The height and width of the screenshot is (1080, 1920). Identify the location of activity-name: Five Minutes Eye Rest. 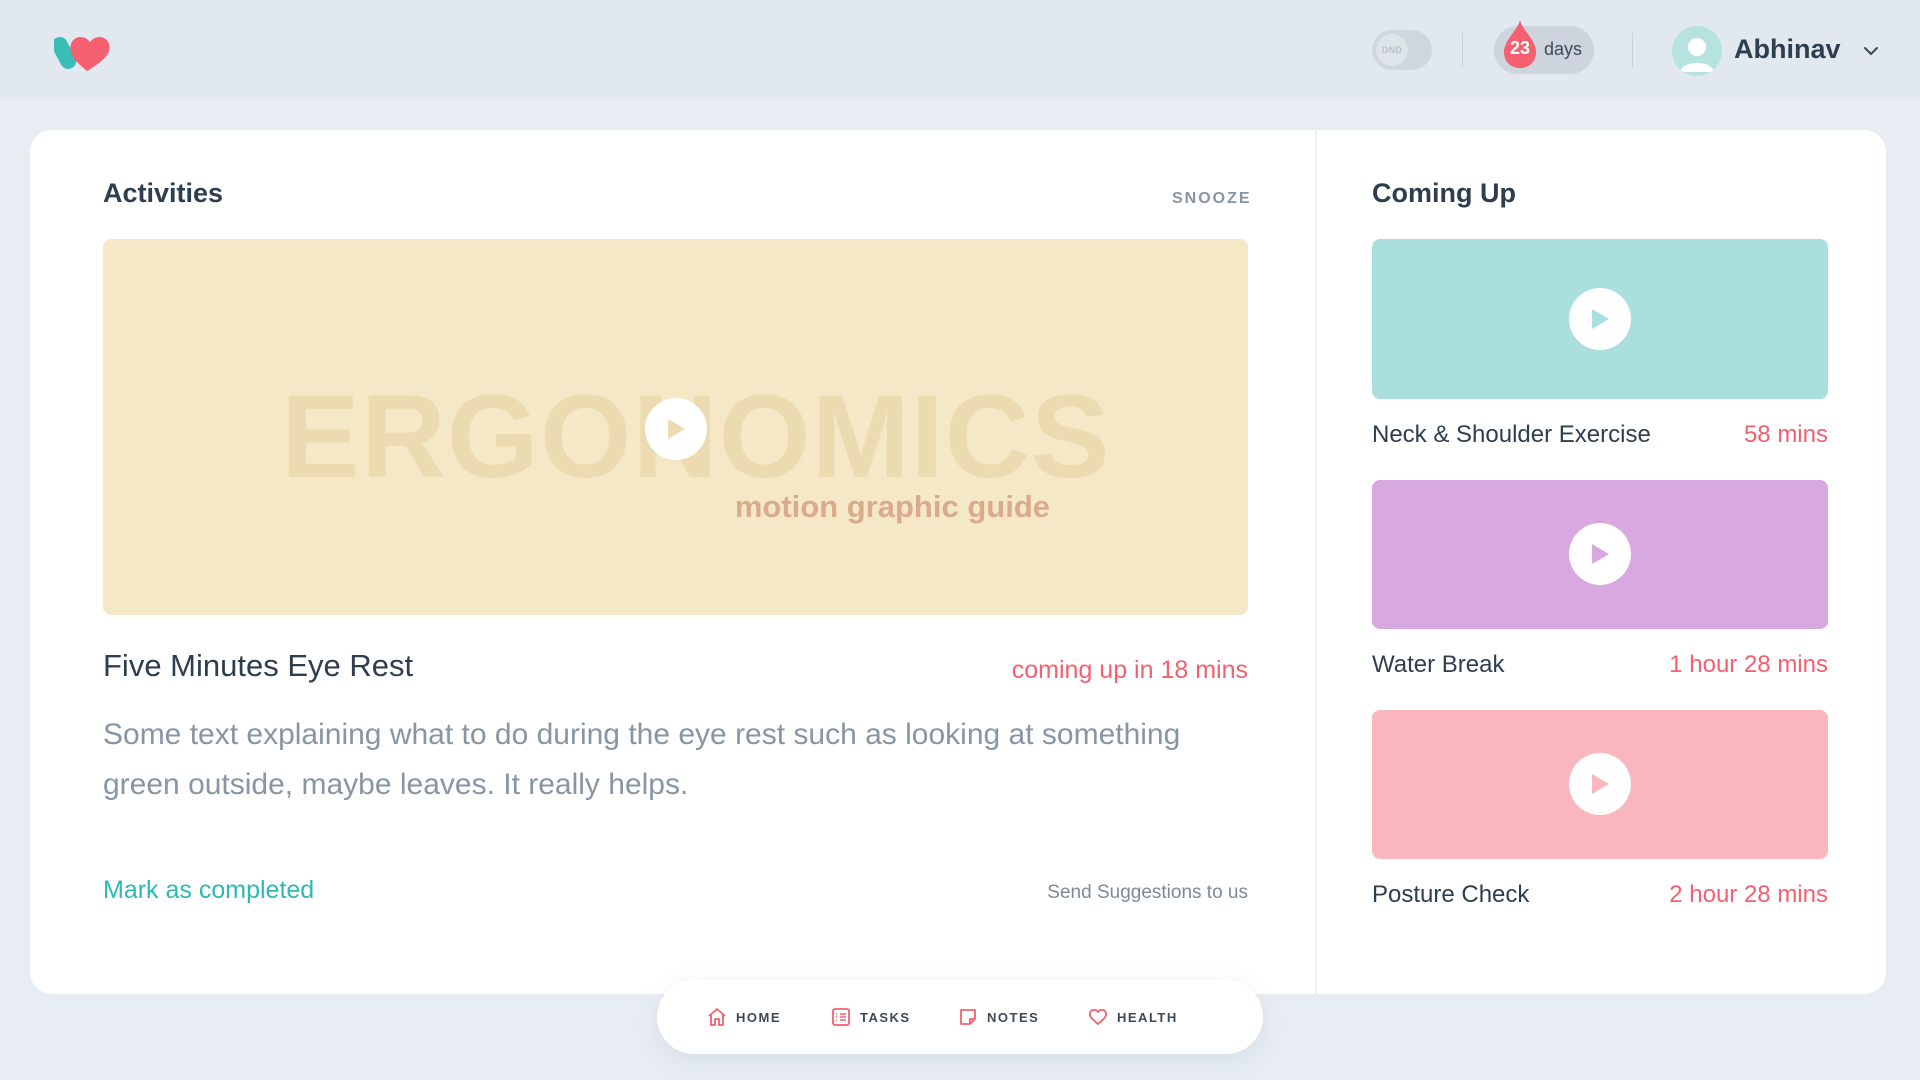
(258, 665).